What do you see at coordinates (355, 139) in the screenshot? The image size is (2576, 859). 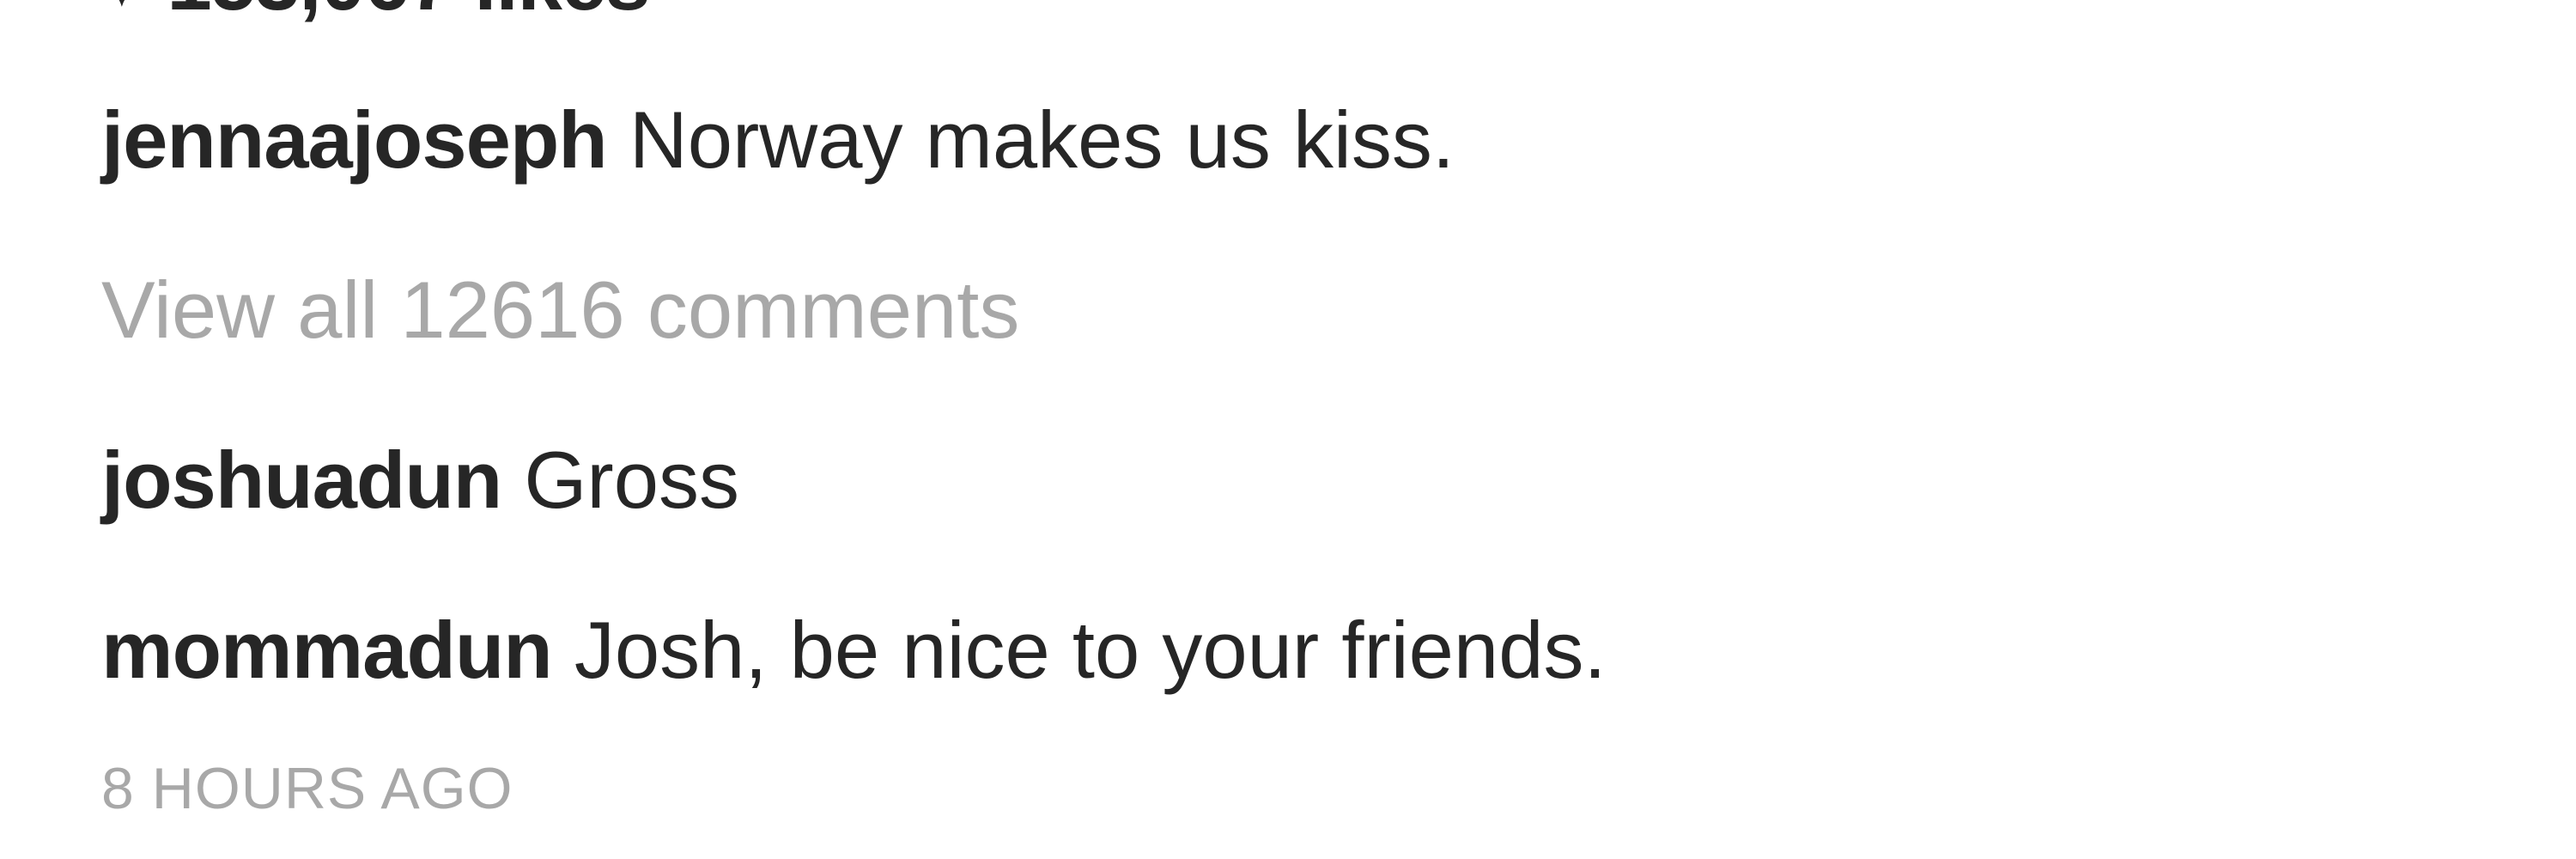 I see `caption-username: jennaajoseph` at bounding box center [355, 139].